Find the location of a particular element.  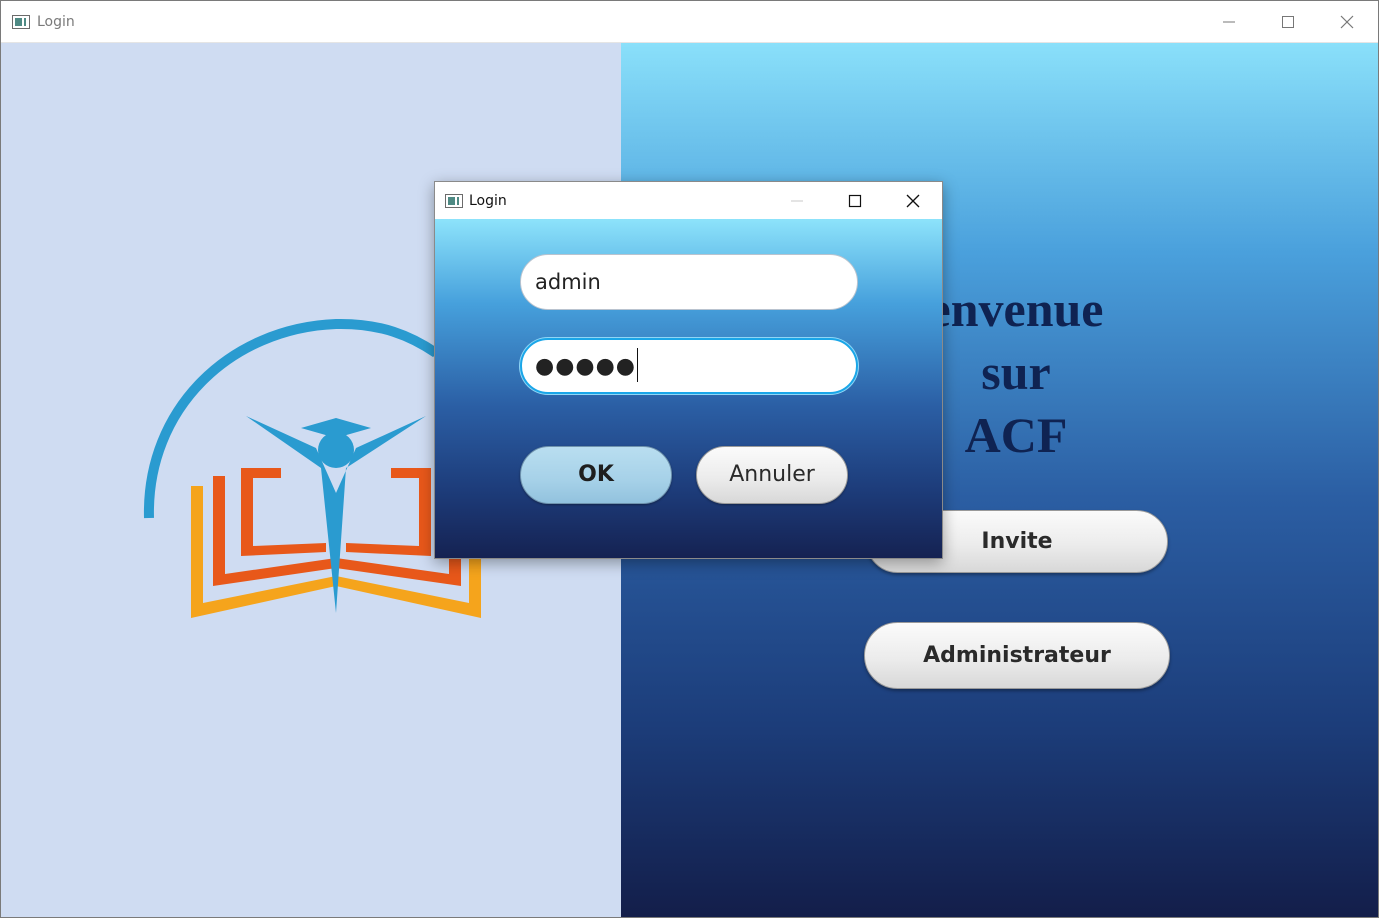

graduation-cap-icon is located at coordinates (336, 428).